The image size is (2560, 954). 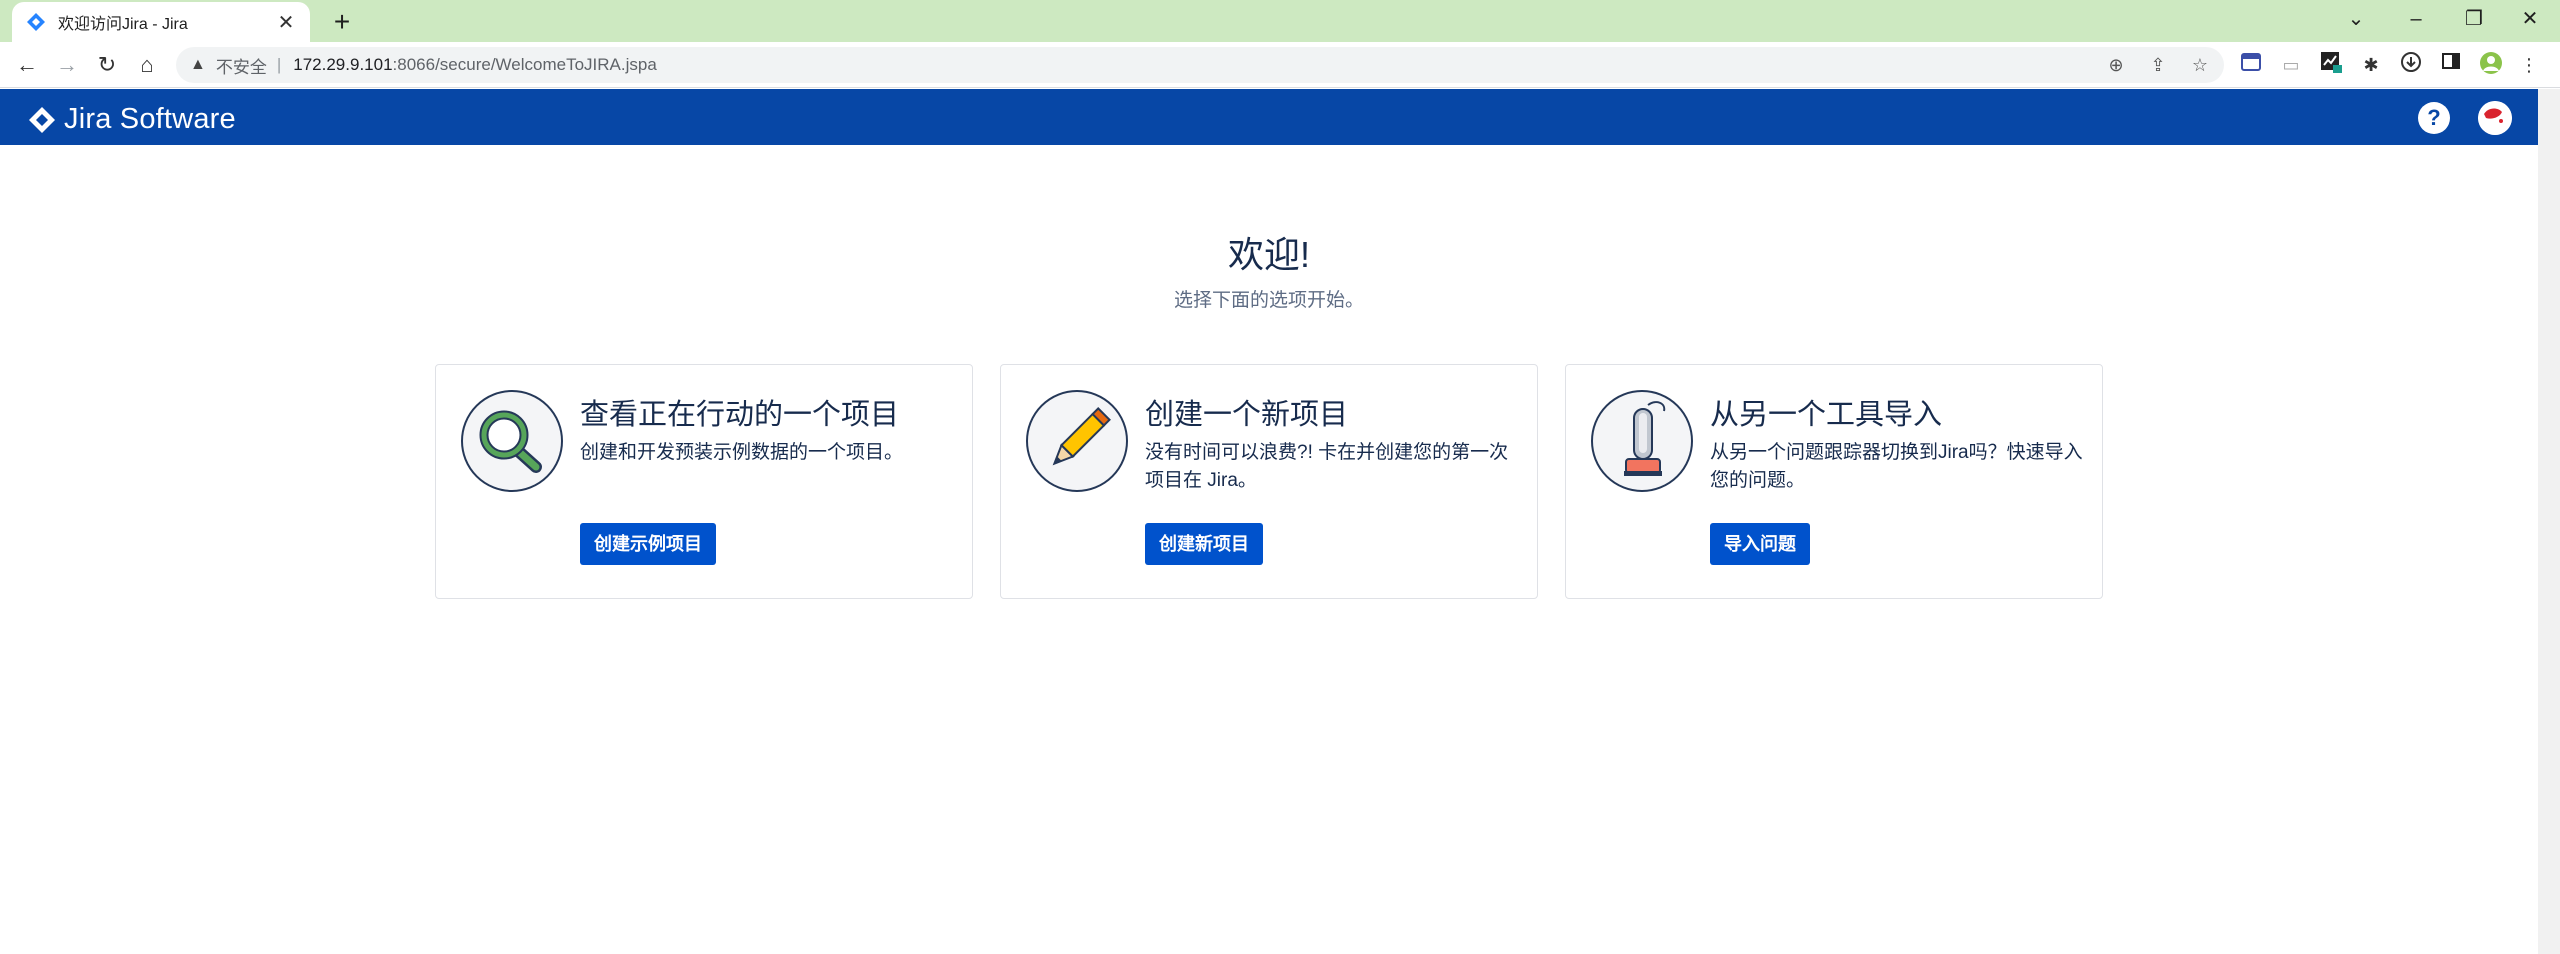 What do you see at coordinates (342, 22) in the screenshot?
I see `new-tab-button: +` at bounding box center [342, 22].